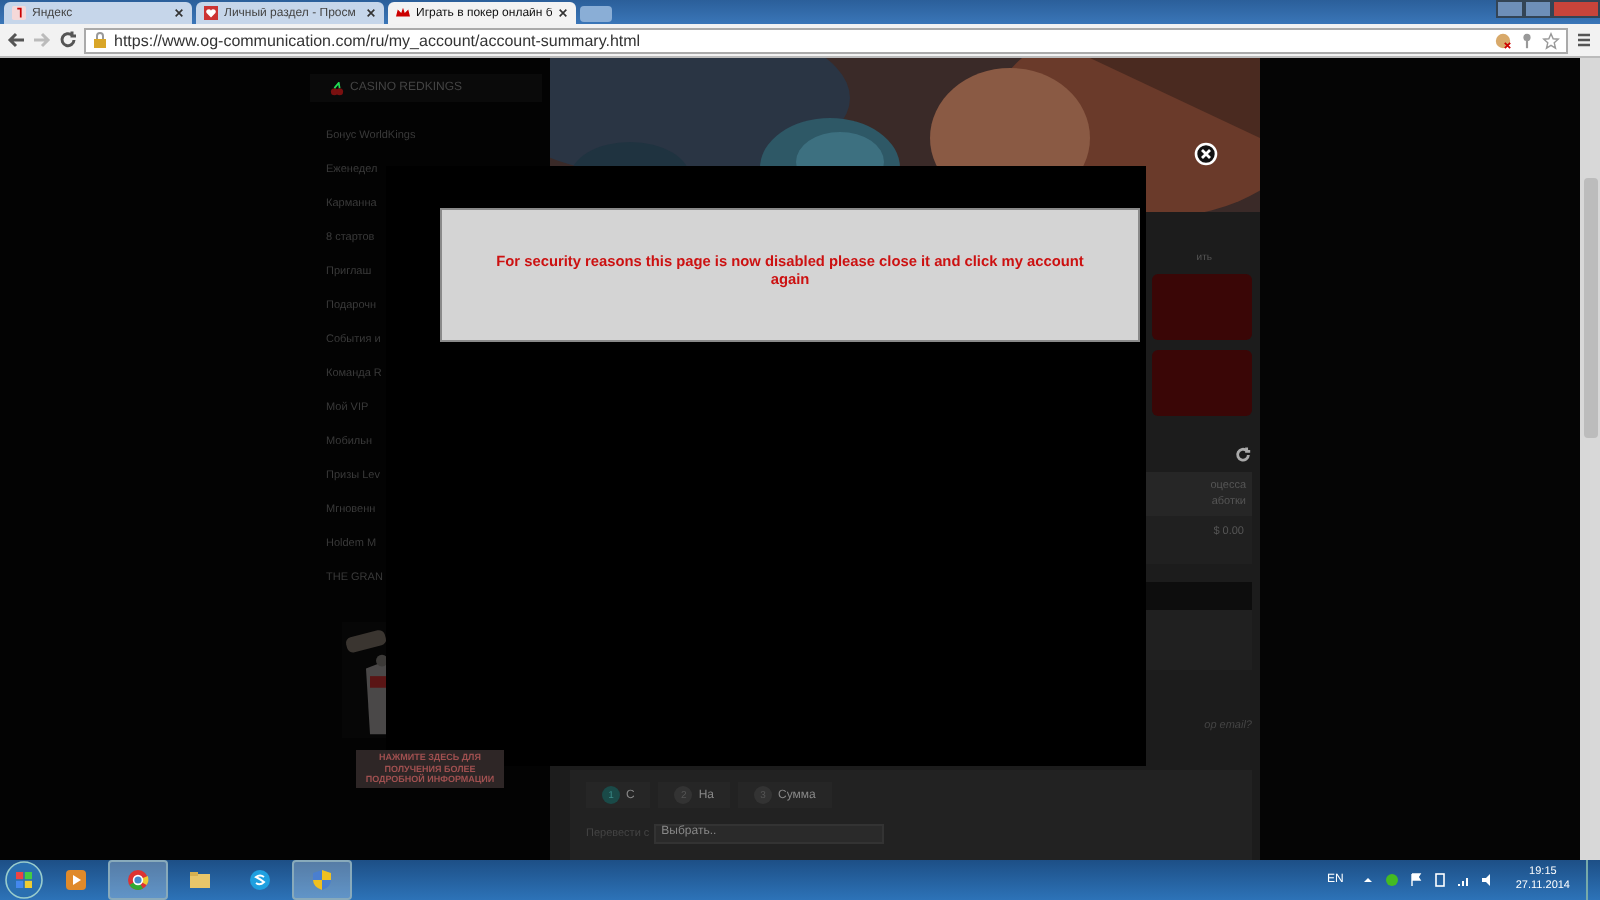 This screenshot has height=900, width=1600. I want to click on start-button, so click(24, 880).